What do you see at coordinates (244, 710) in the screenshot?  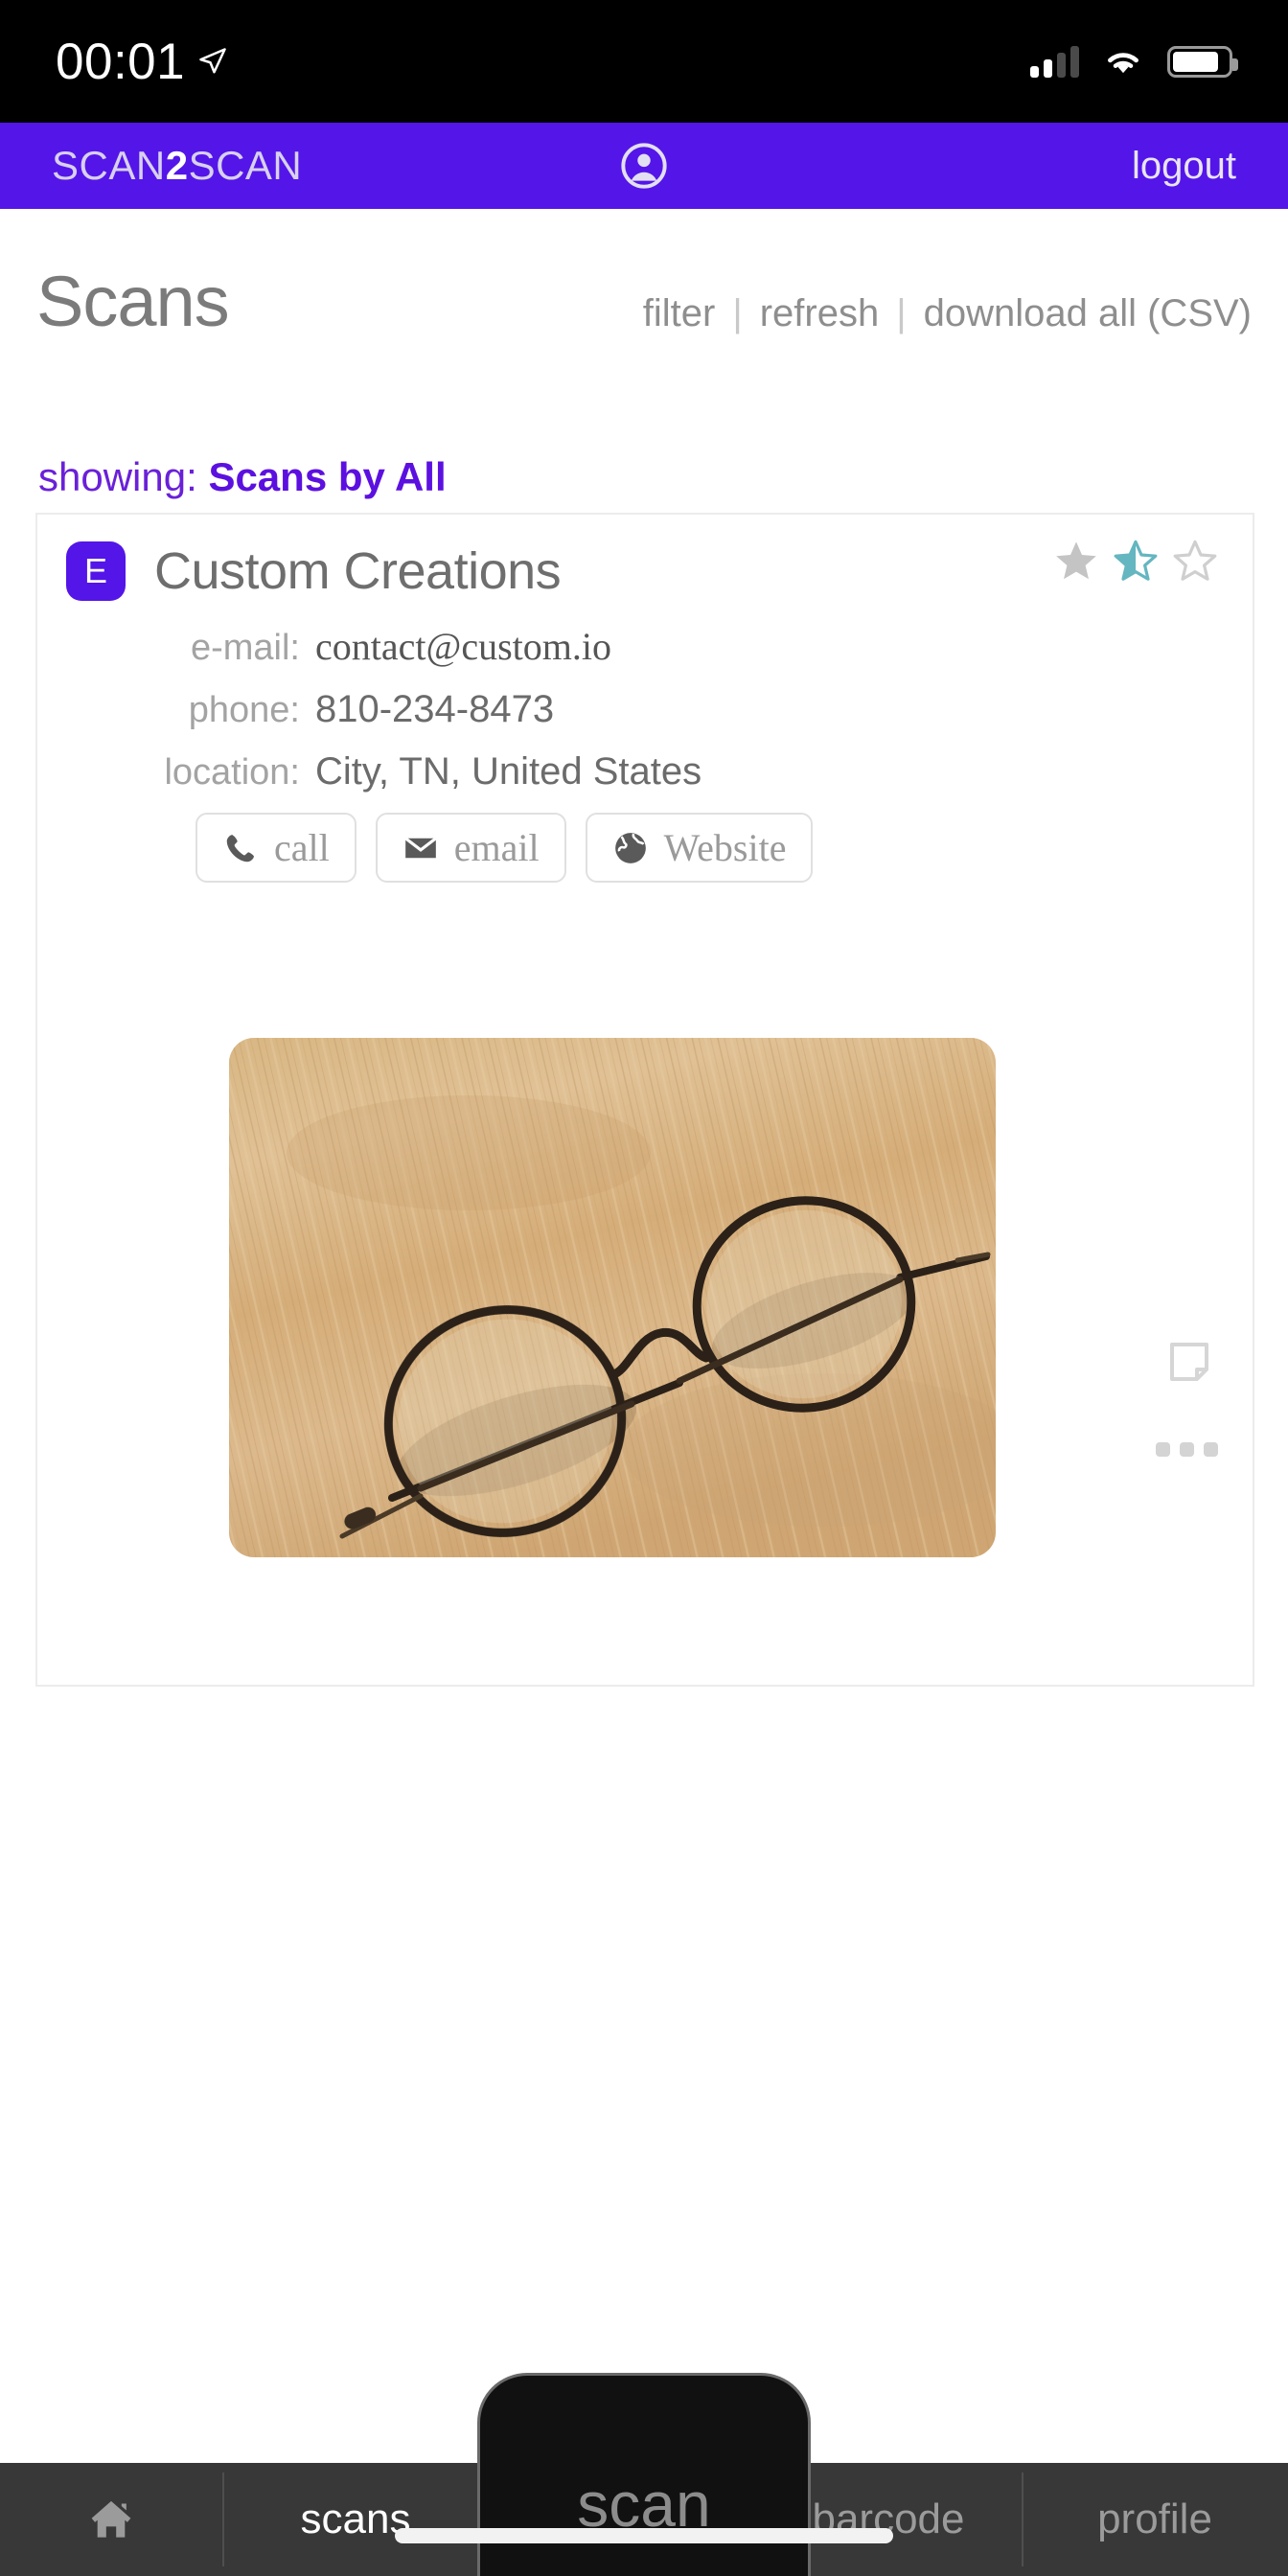 I see `detail-label: phone:` at bounding box center [244, 710].